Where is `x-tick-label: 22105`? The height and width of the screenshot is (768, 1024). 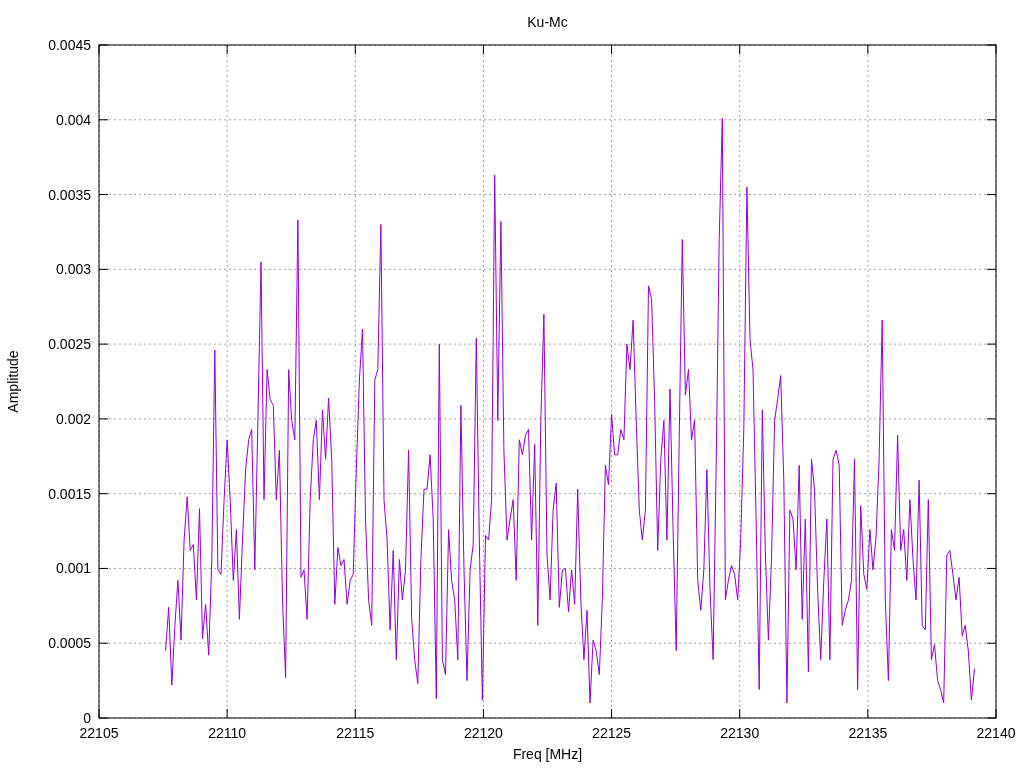 x-tick-label: 22105 is located at coordinates (99, 733).